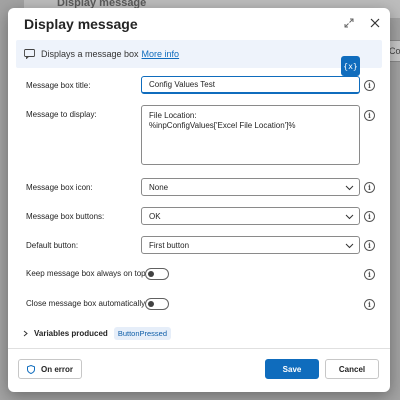 This screenshot has width=400, height=400. Describe the element at coordinates (71, 333) in the screenshot. I see `variables-produced-label: Variables produced` at that location.